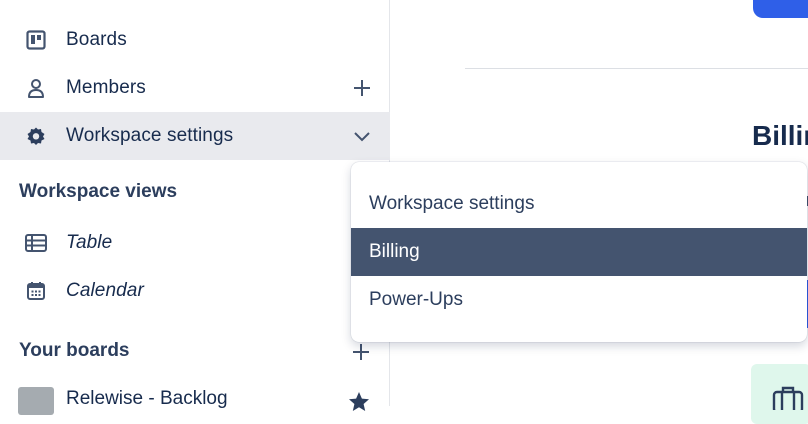 The width and height of the screenshot is (808, 424). I want to click on table-icon, so click(36, 243).